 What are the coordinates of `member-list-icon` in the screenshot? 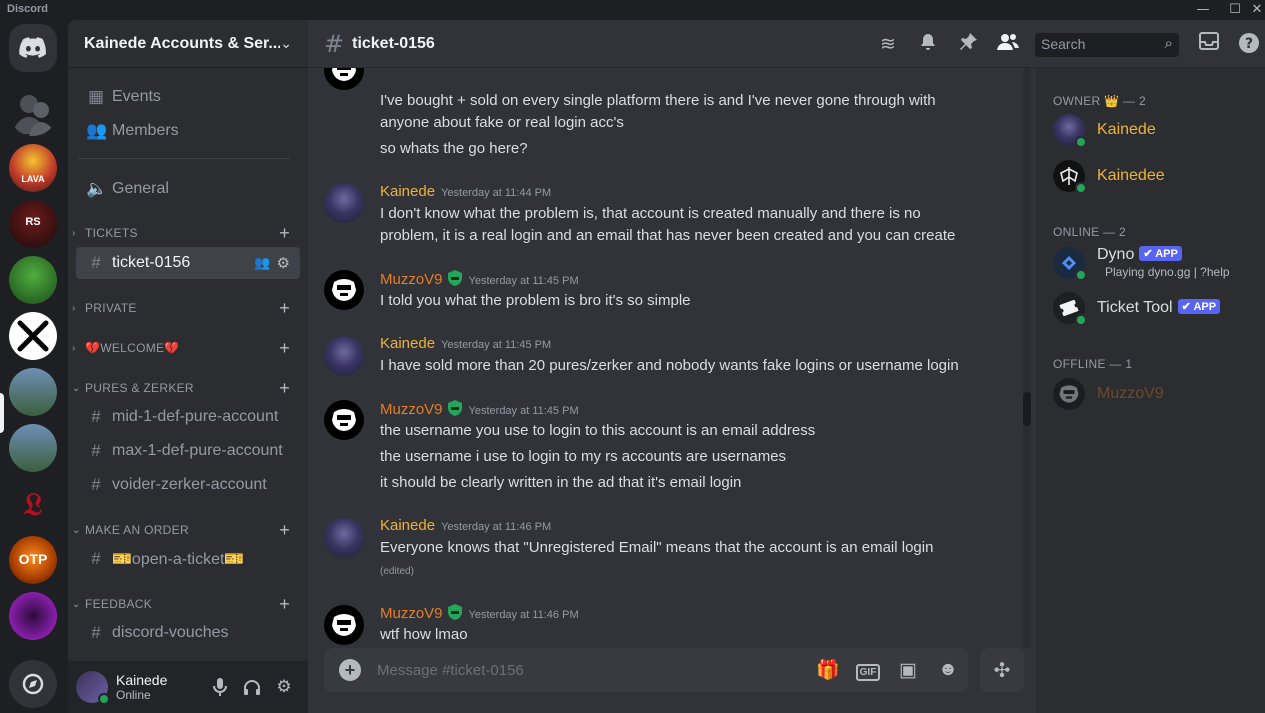 It's located at (1008, 44).